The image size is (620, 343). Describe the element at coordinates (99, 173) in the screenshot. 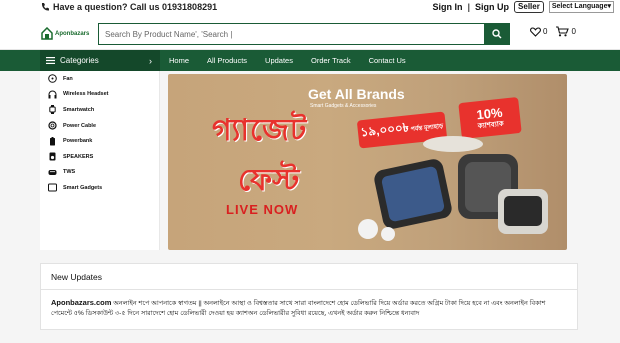

I see `sidebar-item-tws: TWS` at that location.